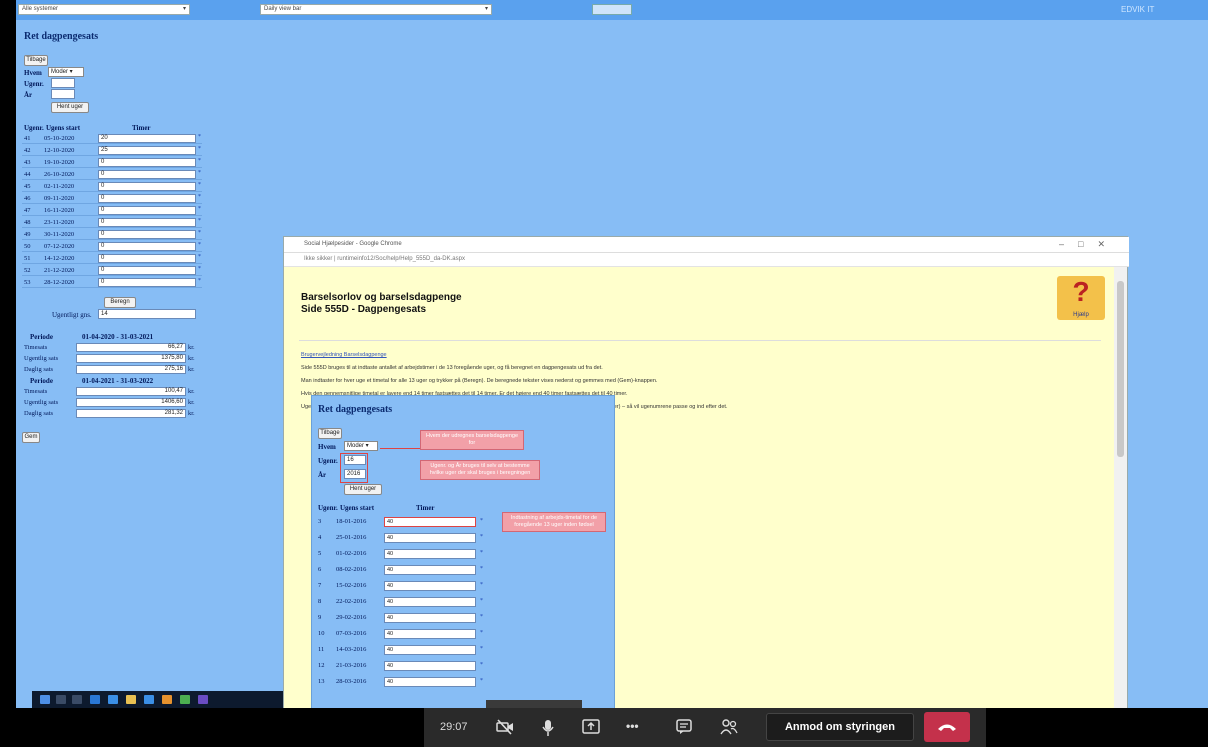 The height and width of the screenshot is (747, 1208). I want to click on rate-row: Timesats 100,47 kr., so click(112, 392).